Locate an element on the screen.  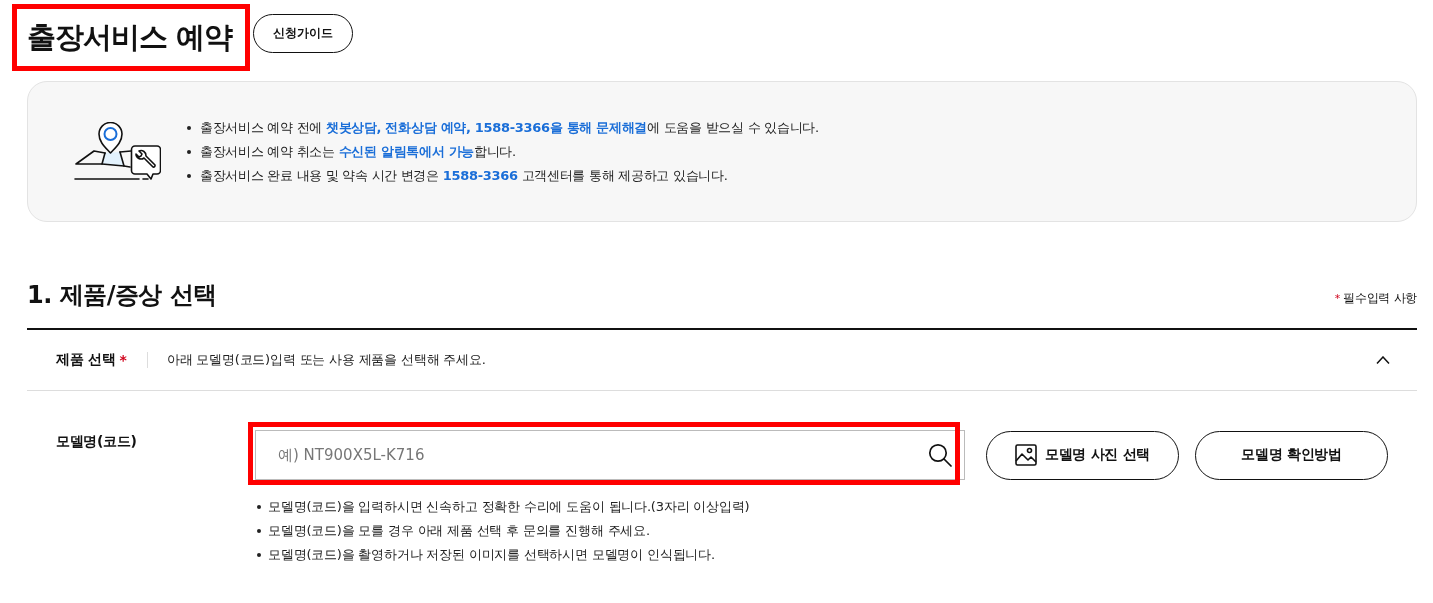
section-title: 1. 제품/증상 선택 is located at coordinates (122, 295).